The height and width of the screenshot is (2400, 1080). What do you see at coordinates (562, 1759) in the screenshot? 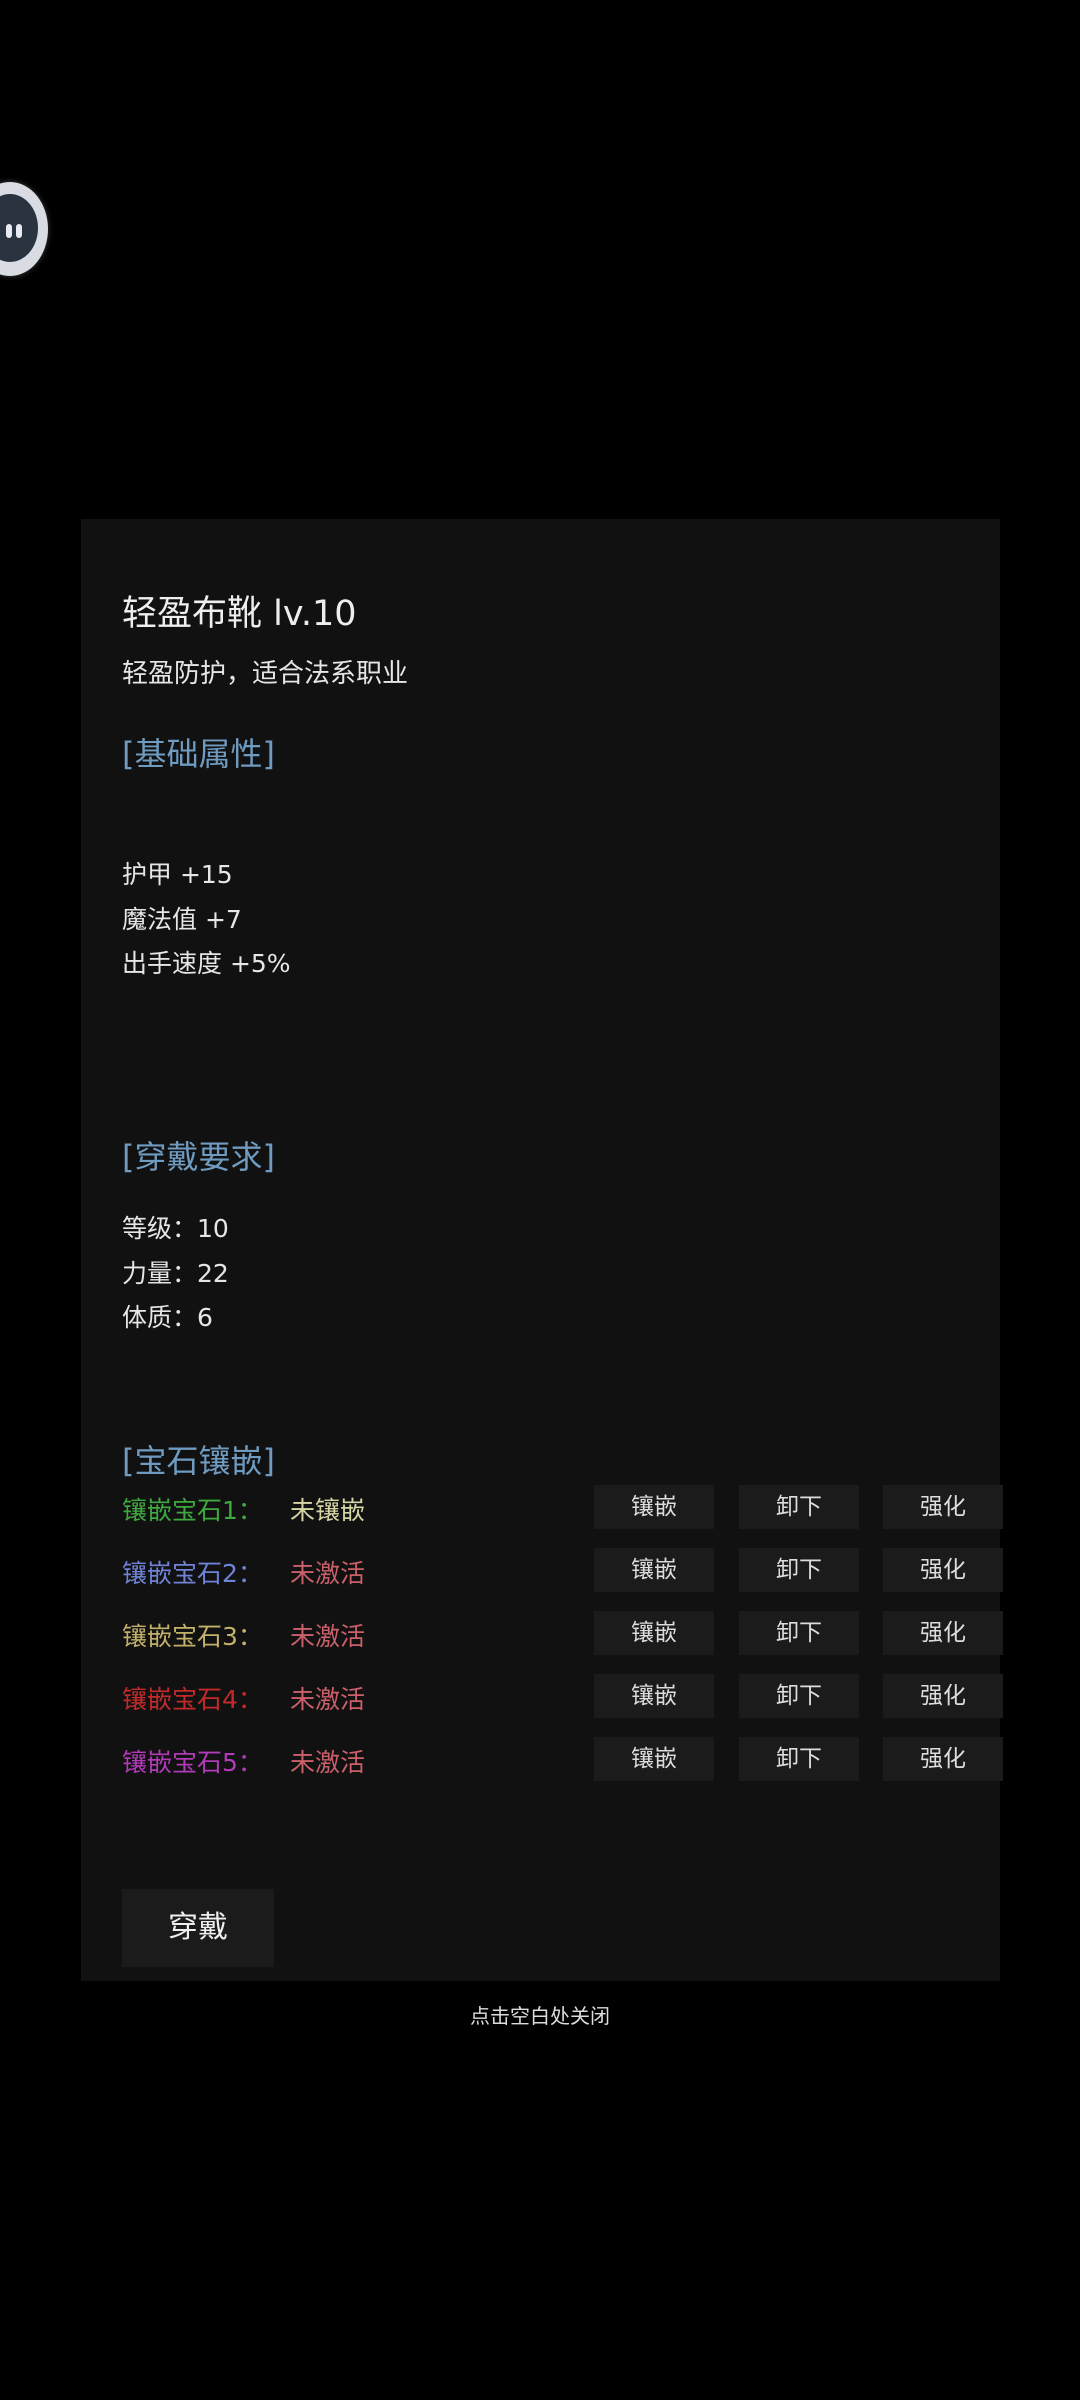
I see `gem-slot-row: 镶嵌宝石5： 未激活 镶嵌 卸下 强化` at bounding box center [562, 1759].